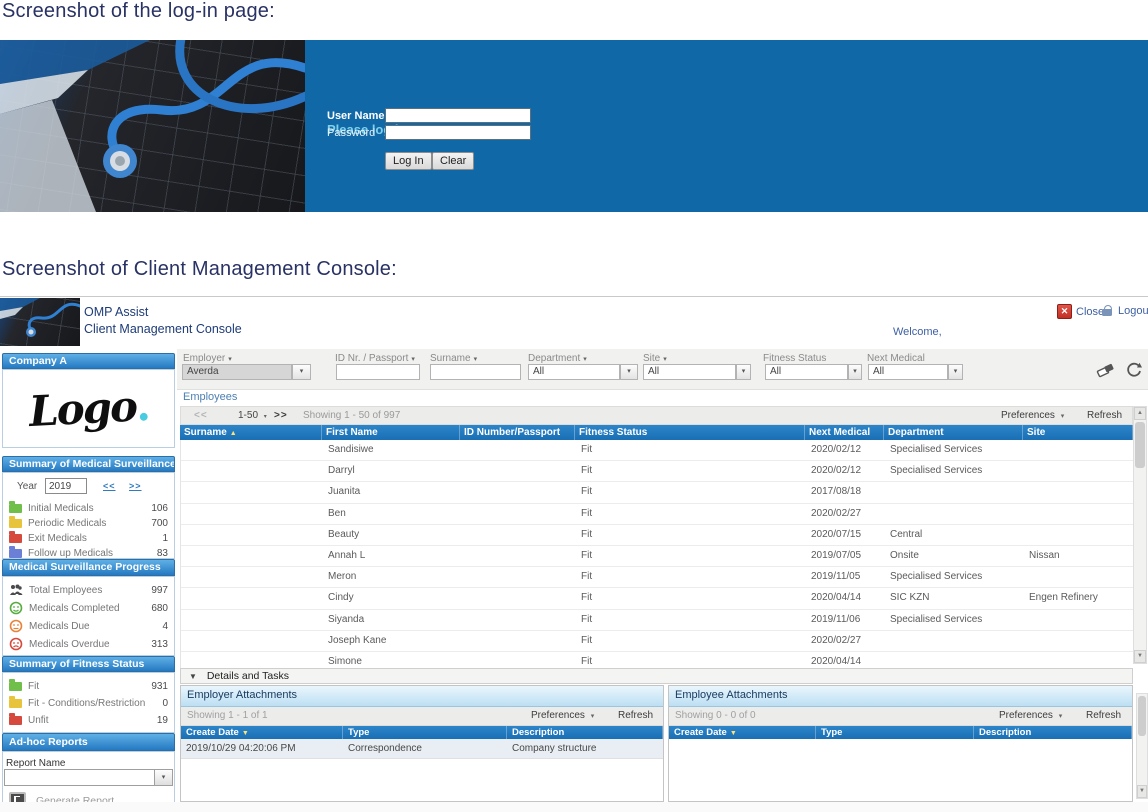 The width and height of the screenshot is (1148, 812). Describe the element at coordinates (458, 115) in the screenshot. I see `username-input` at that location.